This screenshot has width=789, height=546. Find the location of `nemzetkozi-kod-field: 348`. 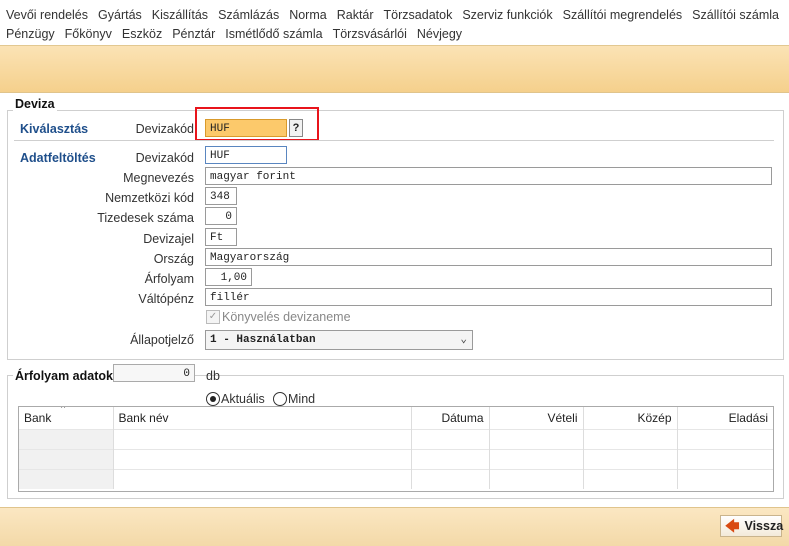

nemzetkozi-kod-field: 348 is located at coordinates (221, 196).